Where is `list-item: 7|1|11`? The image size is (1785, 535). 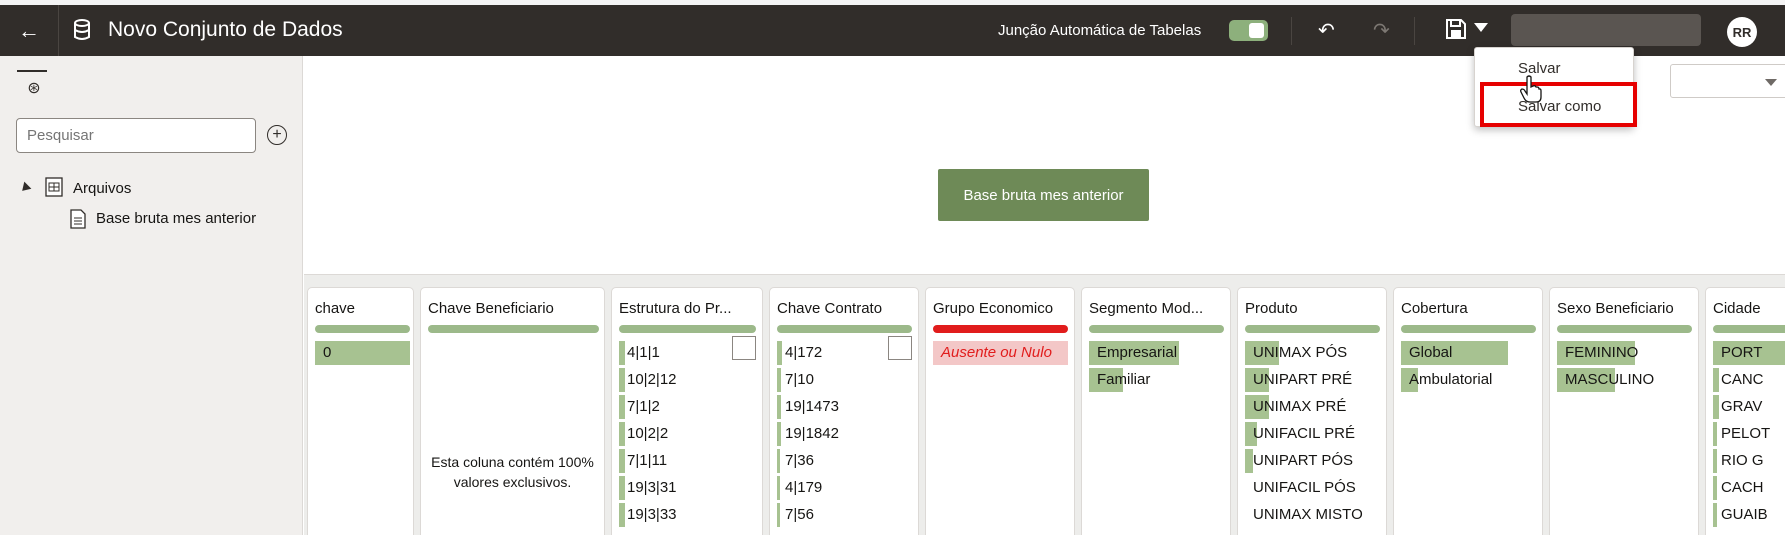 list-item: 7|1|11 is located at coordinates (687, 459).